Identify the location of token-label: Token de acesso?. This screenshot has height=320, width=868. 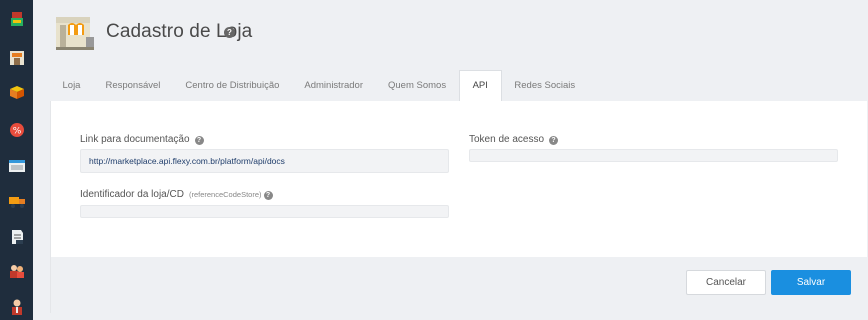
(514, 139).